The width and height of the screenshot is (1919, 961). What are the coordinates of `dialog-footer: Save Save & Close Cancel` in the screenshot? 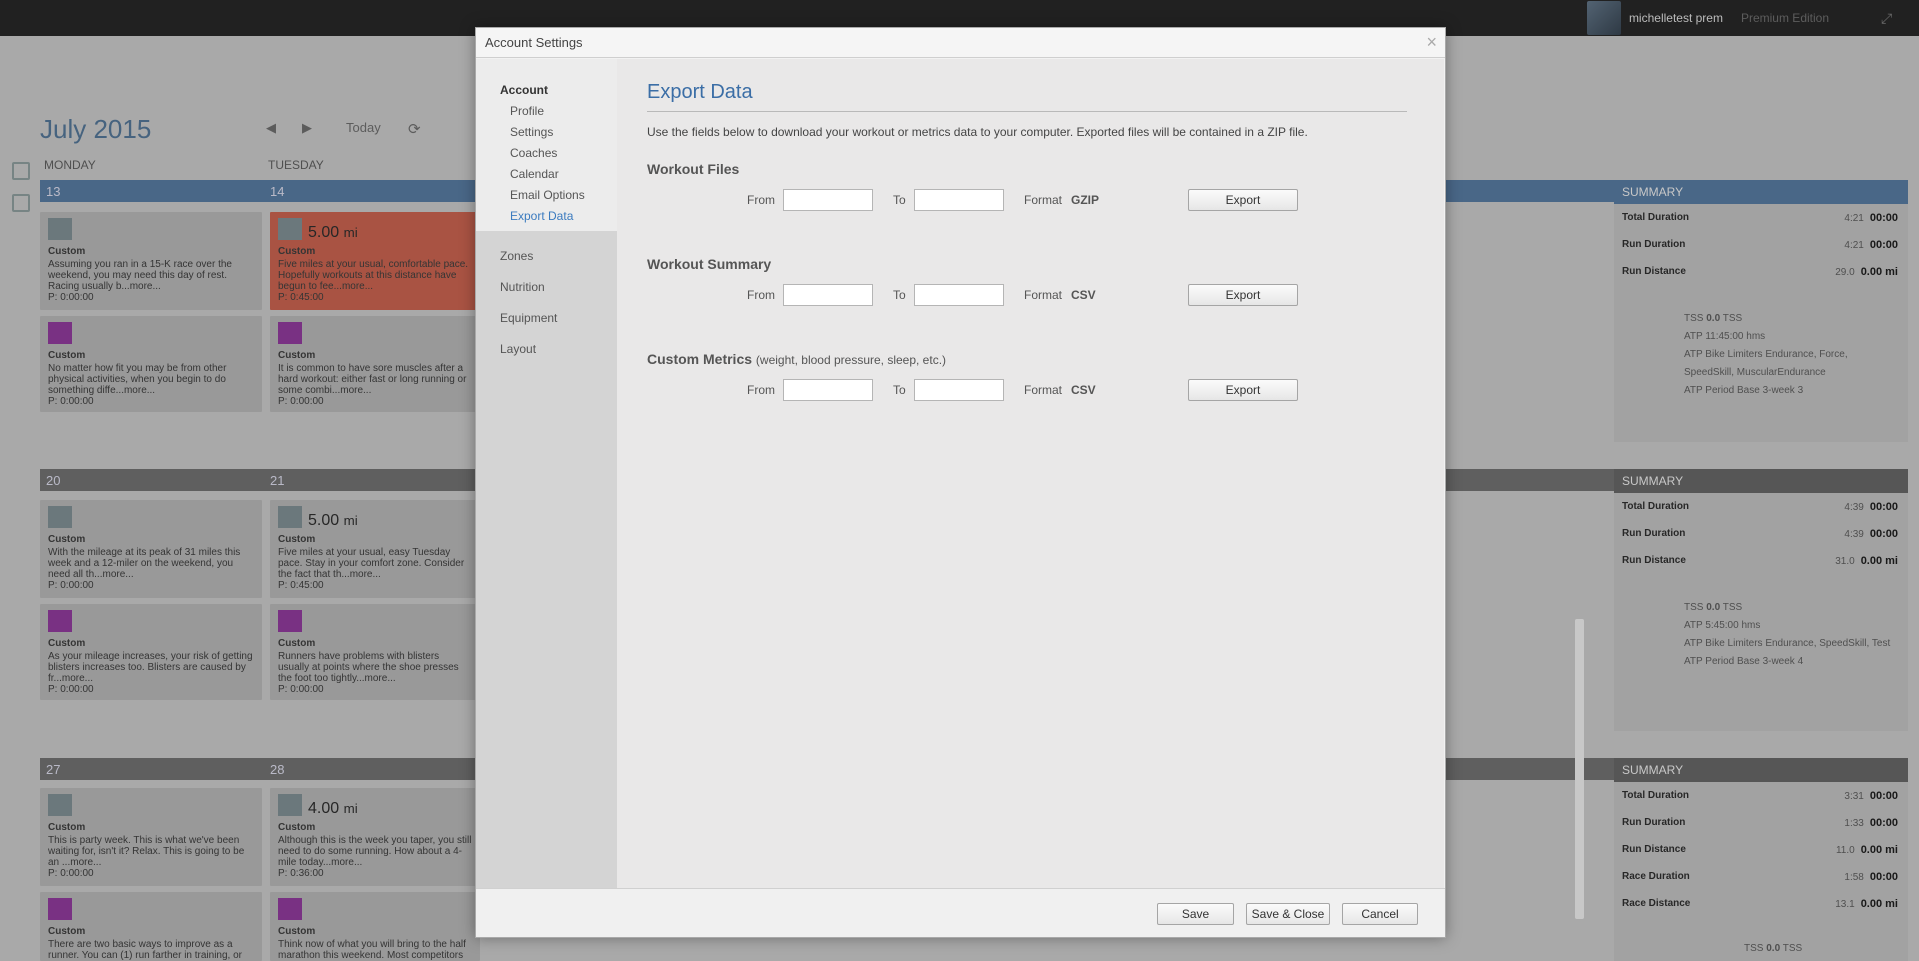 It's located at (960, 912).